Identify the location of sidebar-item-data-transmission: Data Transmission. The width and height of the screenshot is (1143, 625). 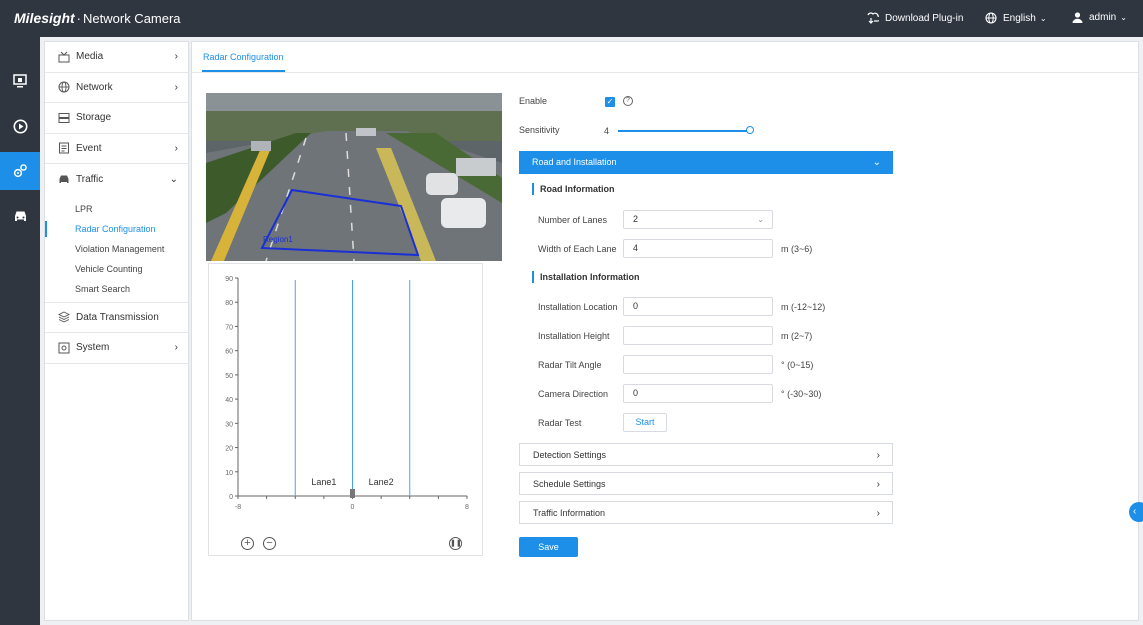
(116, 318).